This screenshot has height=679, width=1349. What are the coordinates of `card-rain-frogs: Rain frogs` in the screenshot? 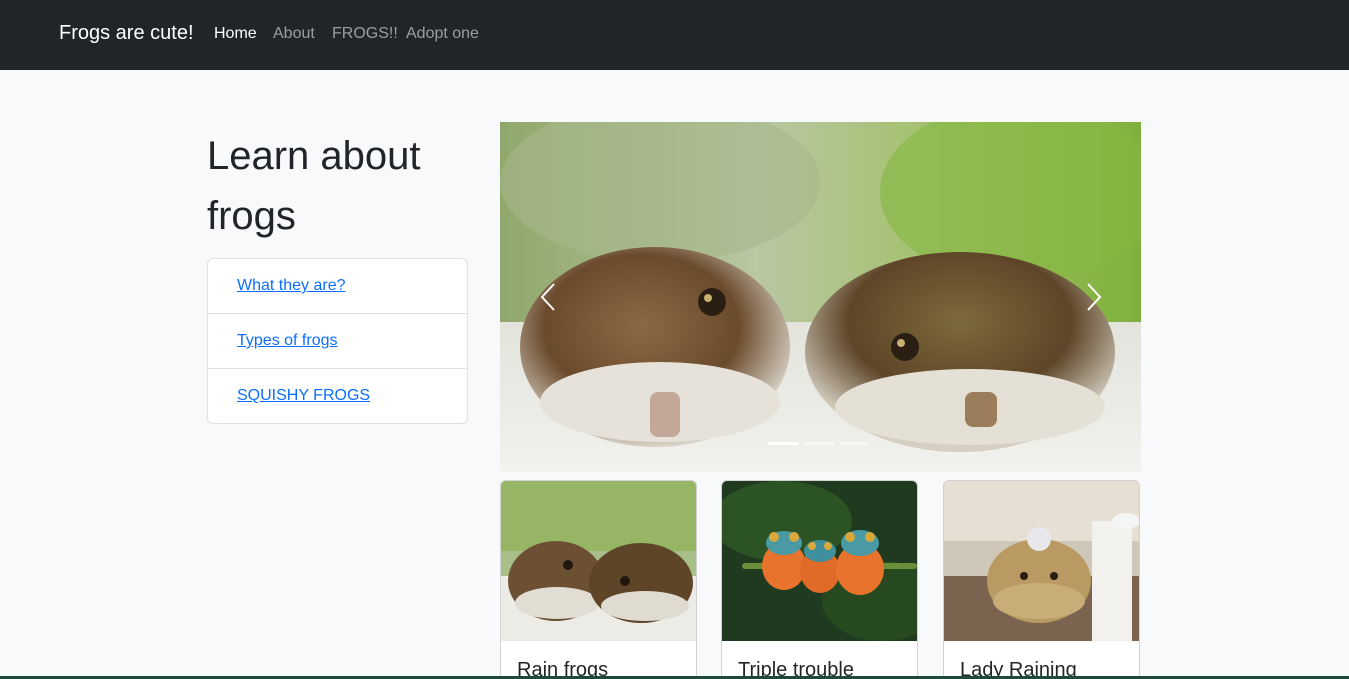 It's located at (598, 579).